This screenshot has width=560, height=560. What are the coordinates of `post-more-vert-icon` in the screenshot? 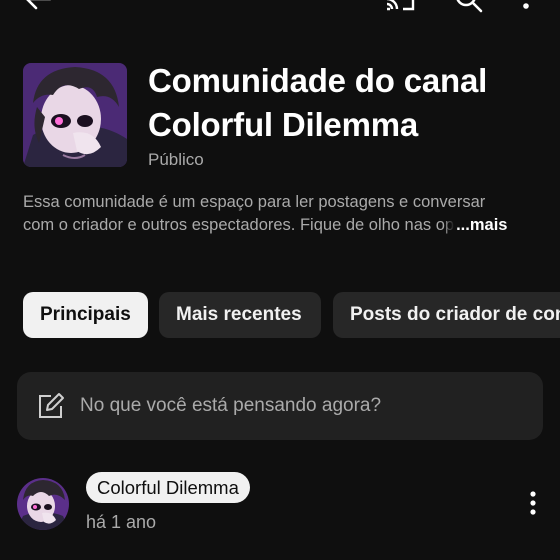 It's located at (533, 505).